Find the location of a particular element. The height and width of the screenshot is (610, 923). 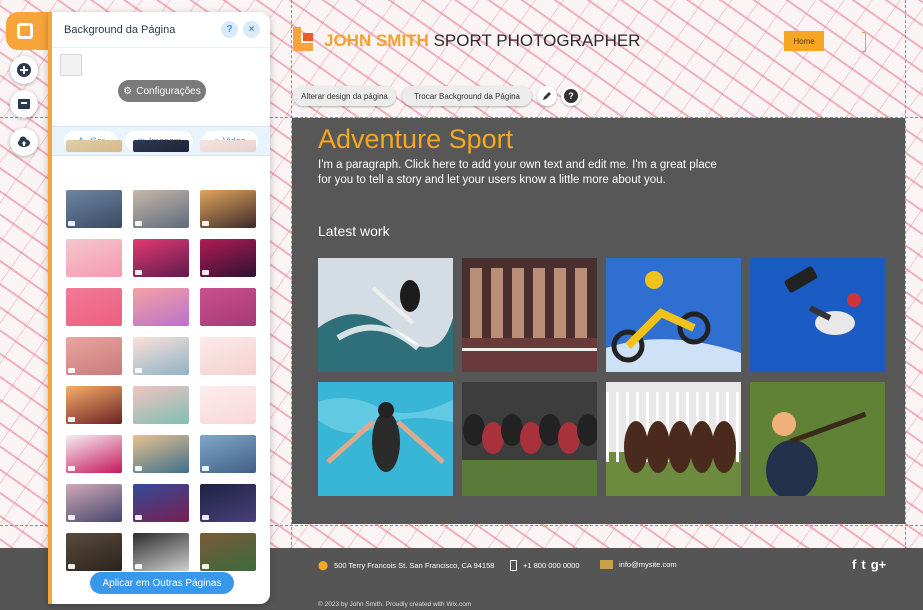

close-icon: × is located at coordinates (251, 29).